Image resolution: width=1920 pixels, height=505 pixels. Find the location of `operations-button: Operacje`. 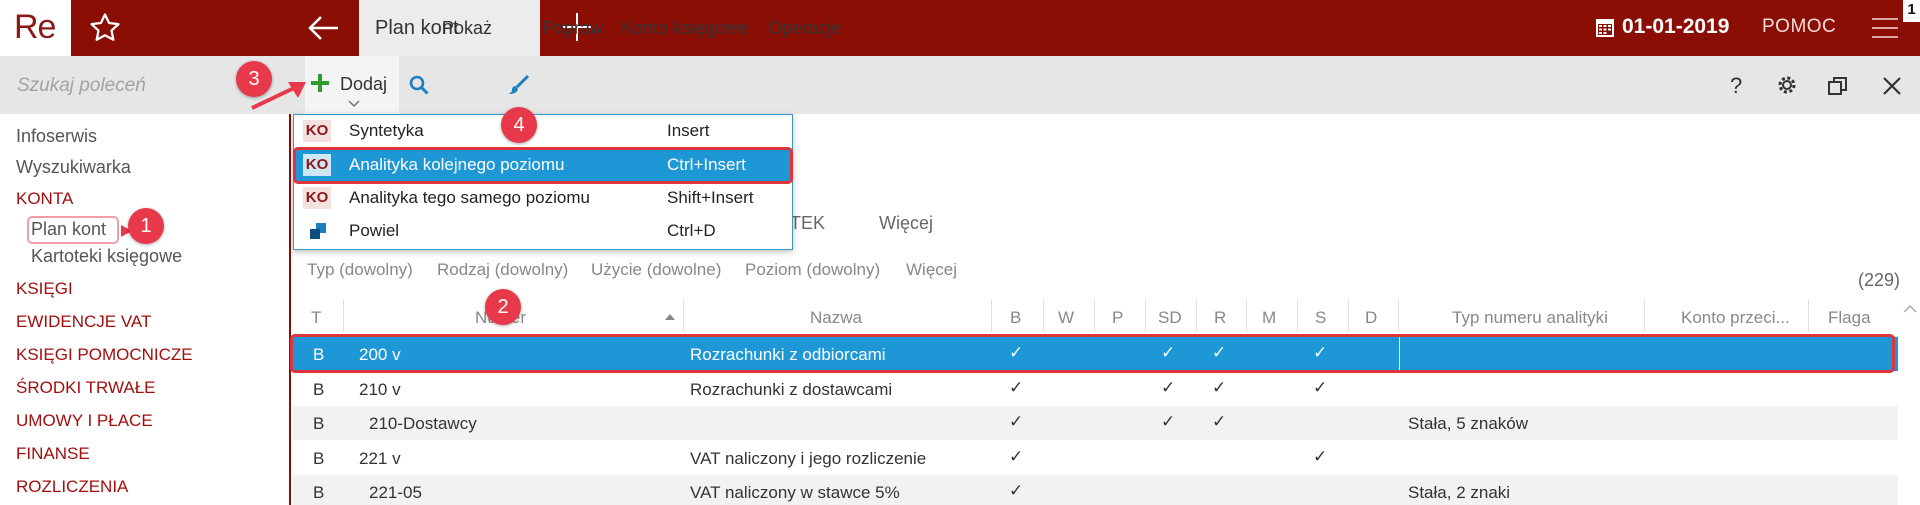

operations-button: Operacje is located at coordinates (804, 28).